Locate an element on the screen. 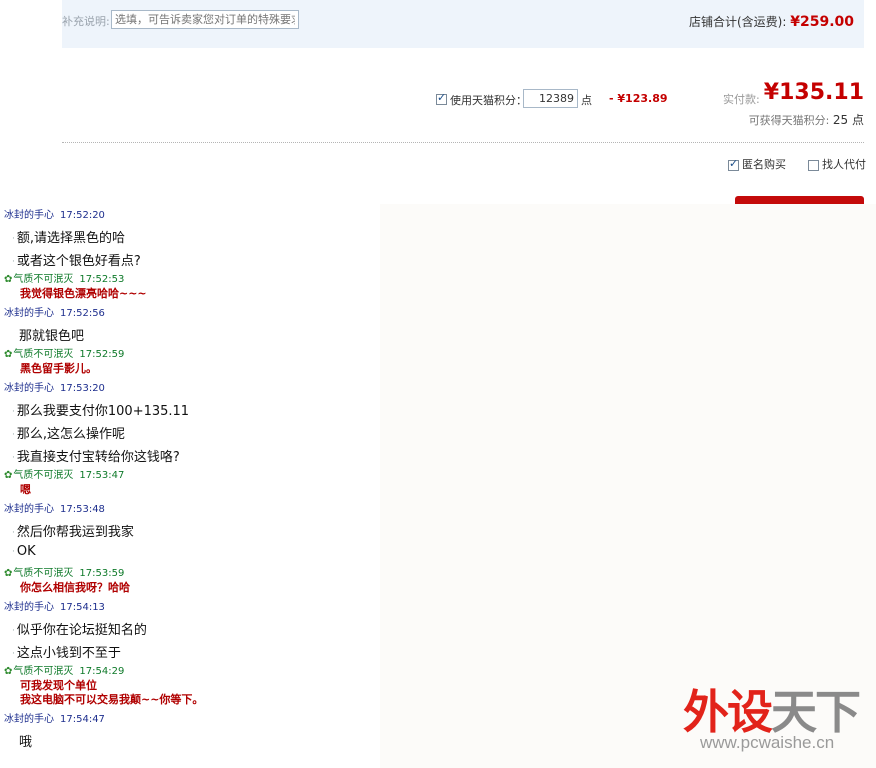  earn-points-label: 可获得天猫积分: is located at coordinates (789, 120).